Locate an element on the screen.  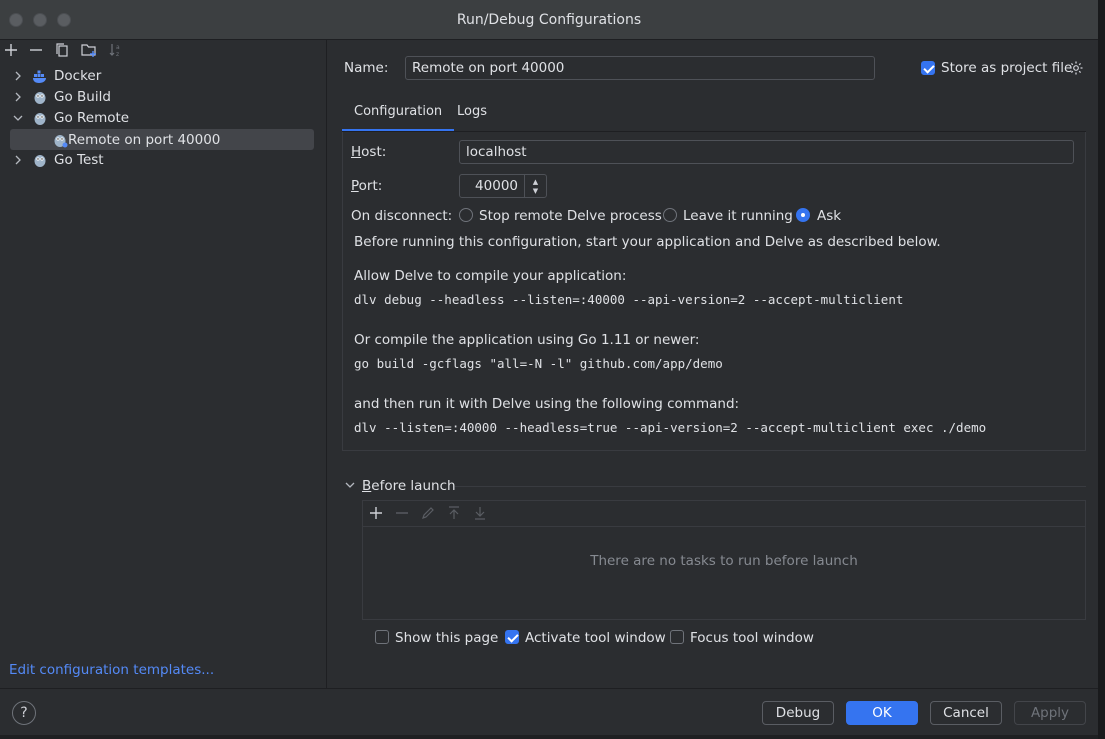
tree-item-docker: Docker is located at coordinates (162, 75).